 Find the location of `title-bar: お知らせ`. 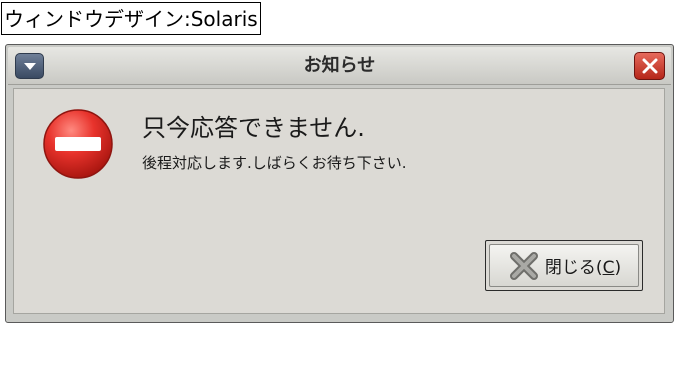

title-bar: お知らせ is located at coordinates (339, 66).